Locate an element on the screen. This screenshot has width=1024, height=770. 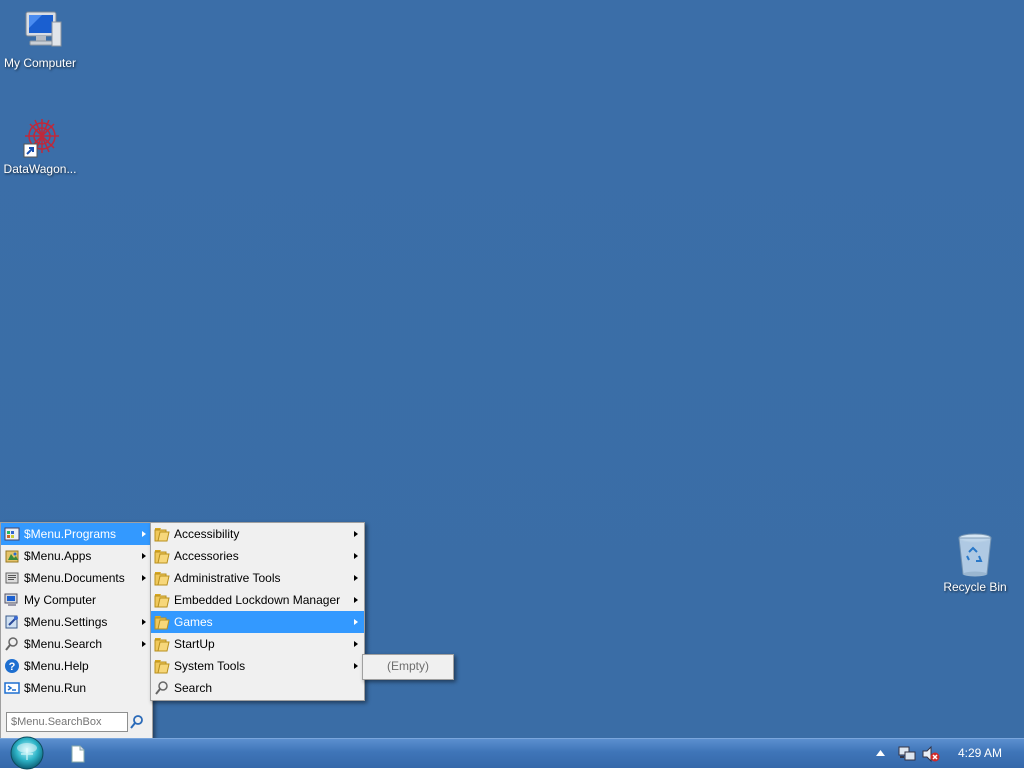
menu-item-label: Embedded Lockdown Manager is located at coordinates (257, 600).